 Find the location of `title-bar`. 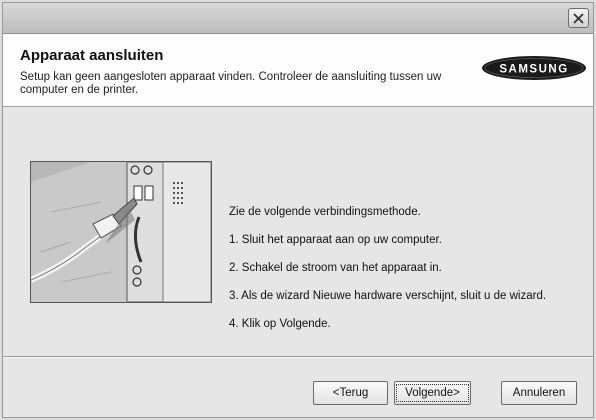

title-bar is located at coordinates (298, 18).